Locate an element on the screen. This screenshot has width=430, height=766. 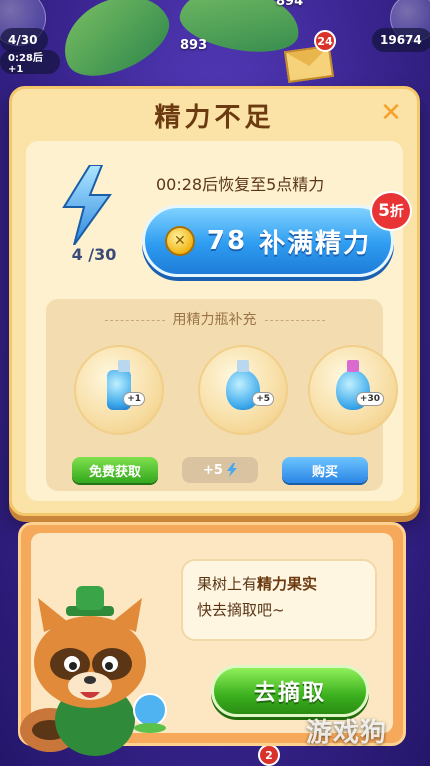
close-icon: ✕ is located at coordinates (391, 113).